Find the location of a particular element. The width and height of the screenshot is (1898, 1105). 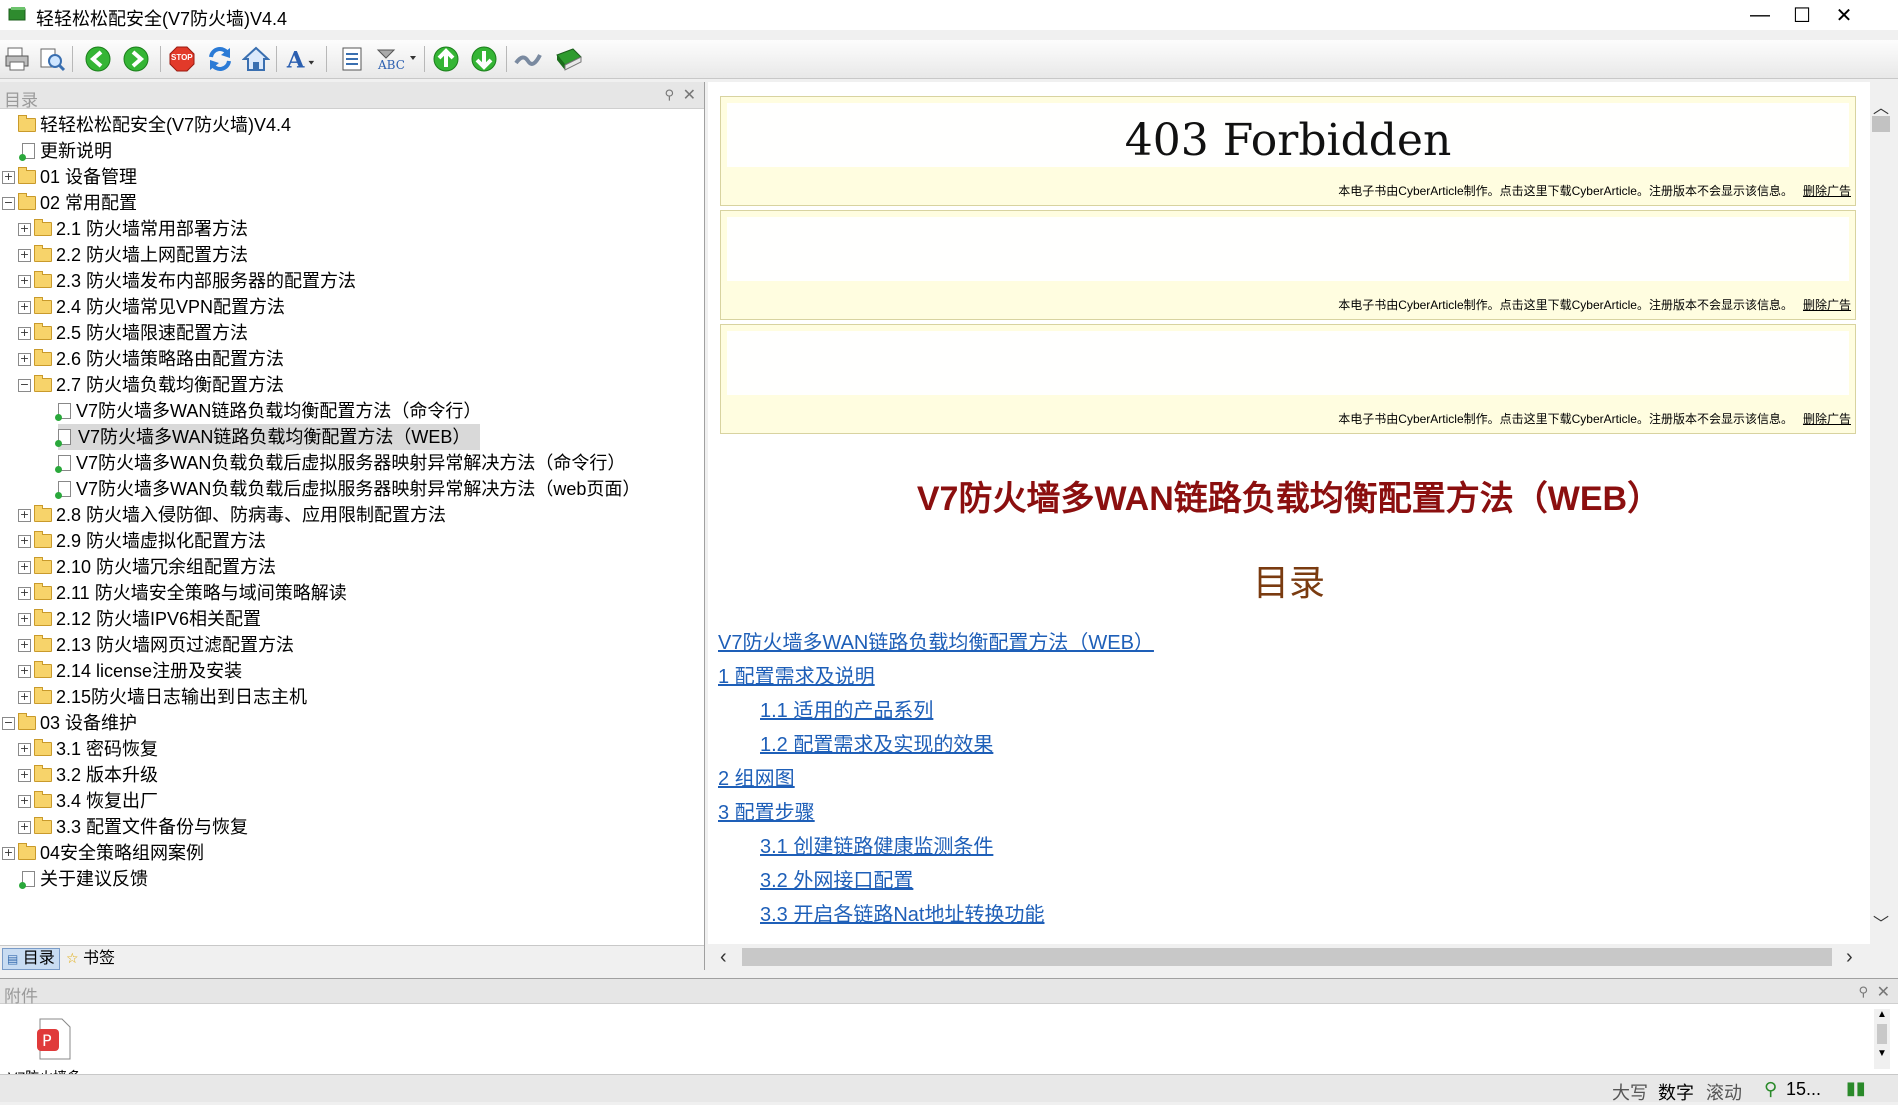

horizontal-scrollbar: ‹ › is located at coordinates (1289, 957).